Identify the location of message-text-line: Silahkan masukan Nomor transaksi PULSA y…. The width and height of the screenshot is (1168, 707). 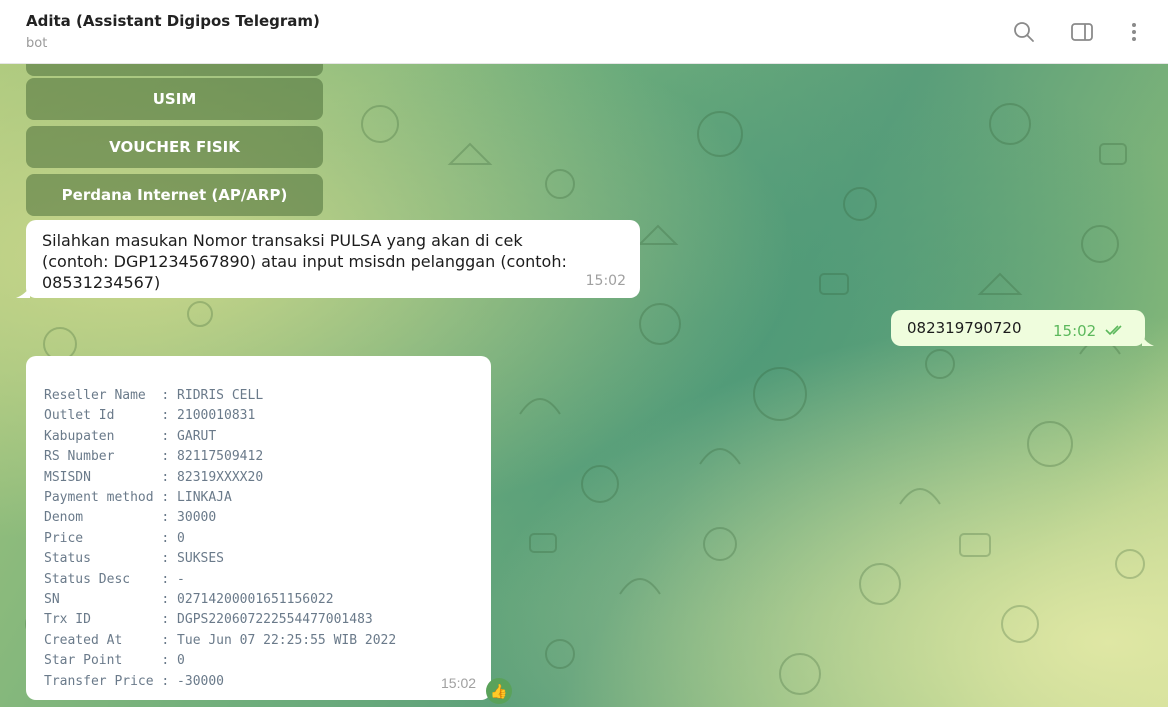
(282, 240).